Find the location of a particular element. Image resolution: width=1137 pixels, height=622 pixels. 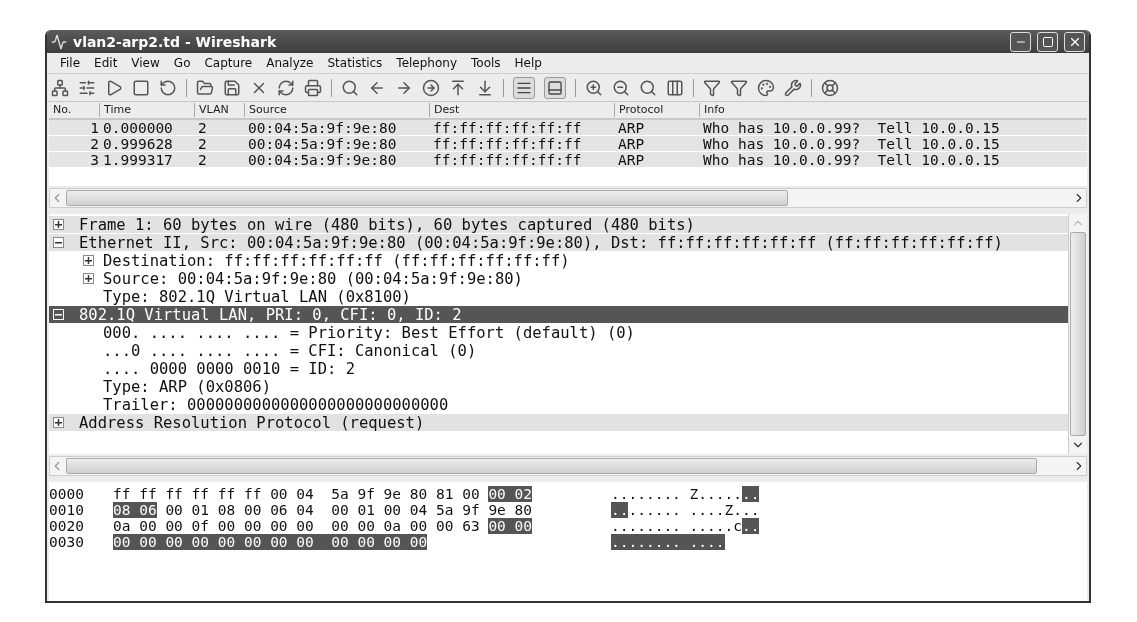

vertical-scrollbar is located at coordinates (1077, 334).